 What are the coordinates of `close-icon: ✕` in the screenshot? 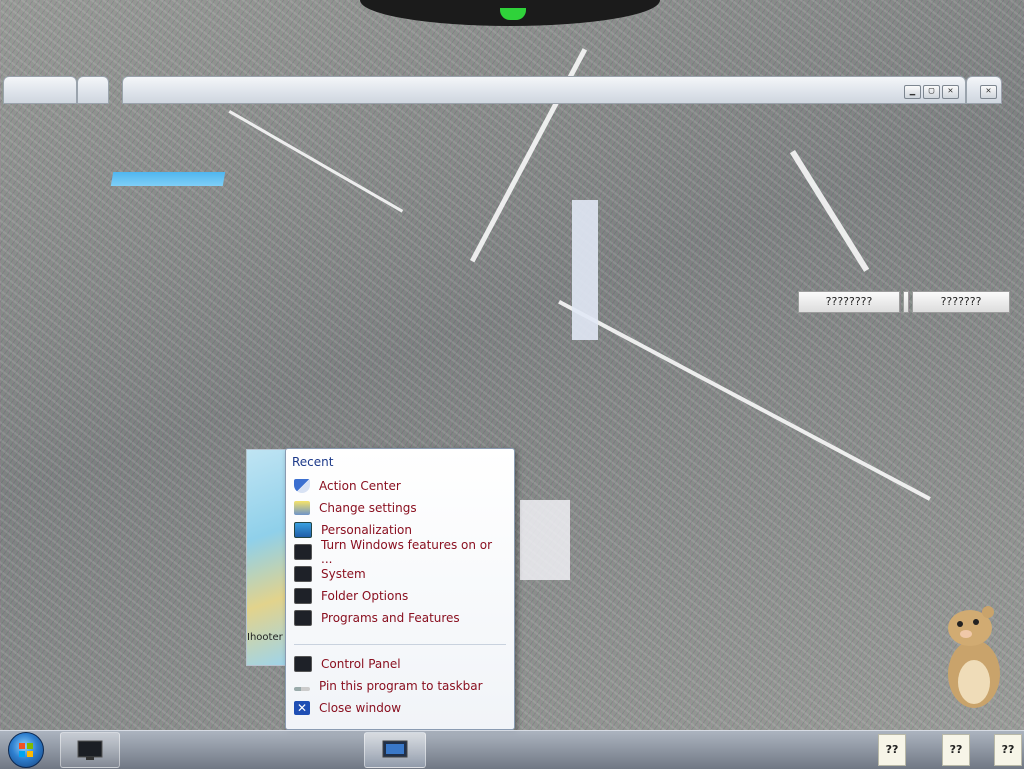 It's located at (302, 708).